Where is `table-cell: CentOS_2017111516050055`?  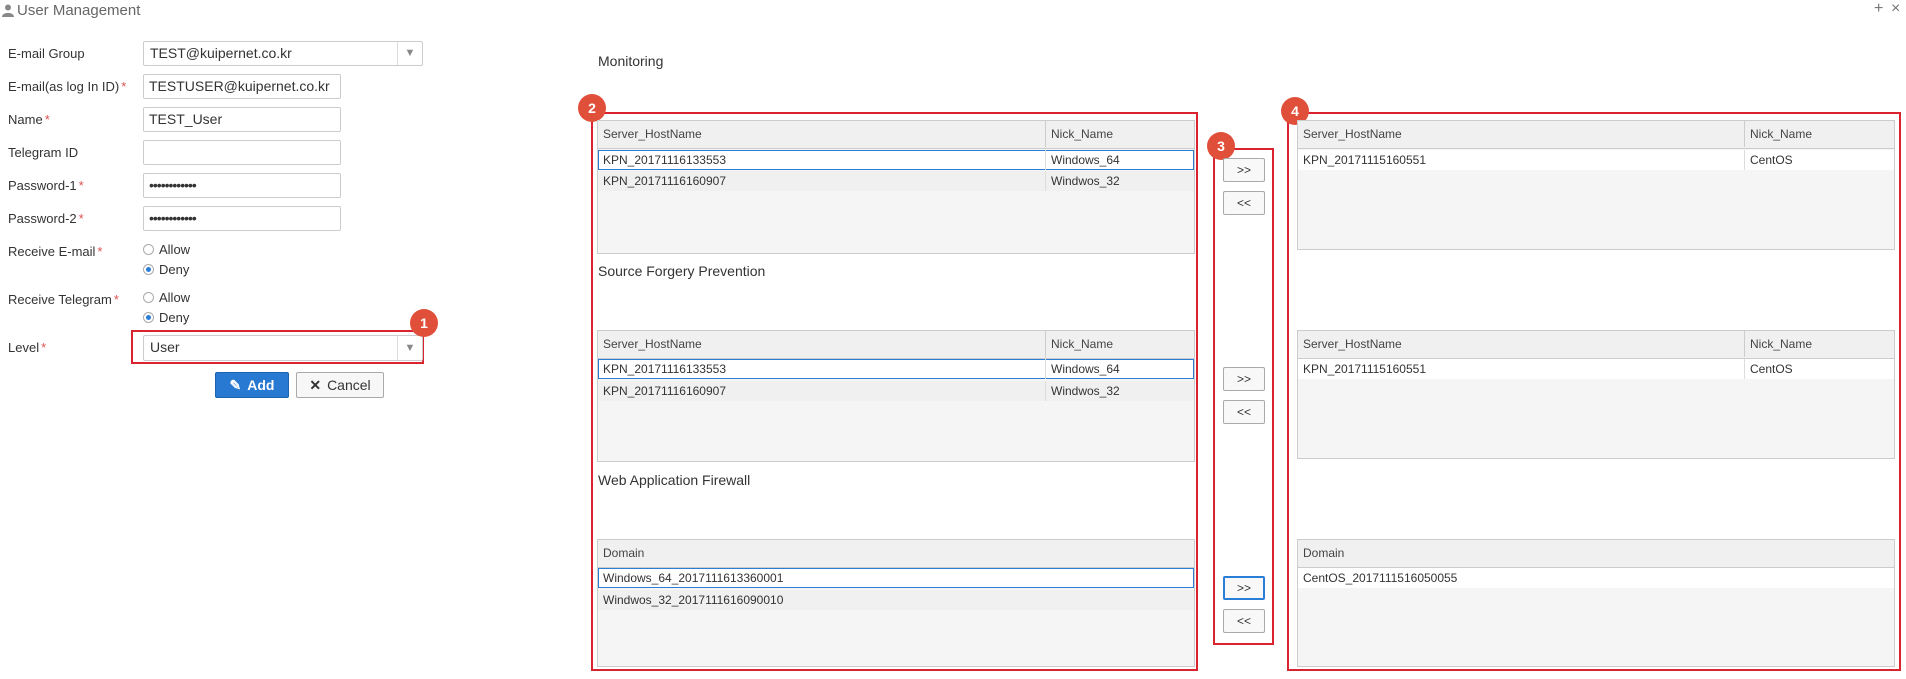 table-cell: CentOS_2017111516050055 is located at coordinates (1380, 578).